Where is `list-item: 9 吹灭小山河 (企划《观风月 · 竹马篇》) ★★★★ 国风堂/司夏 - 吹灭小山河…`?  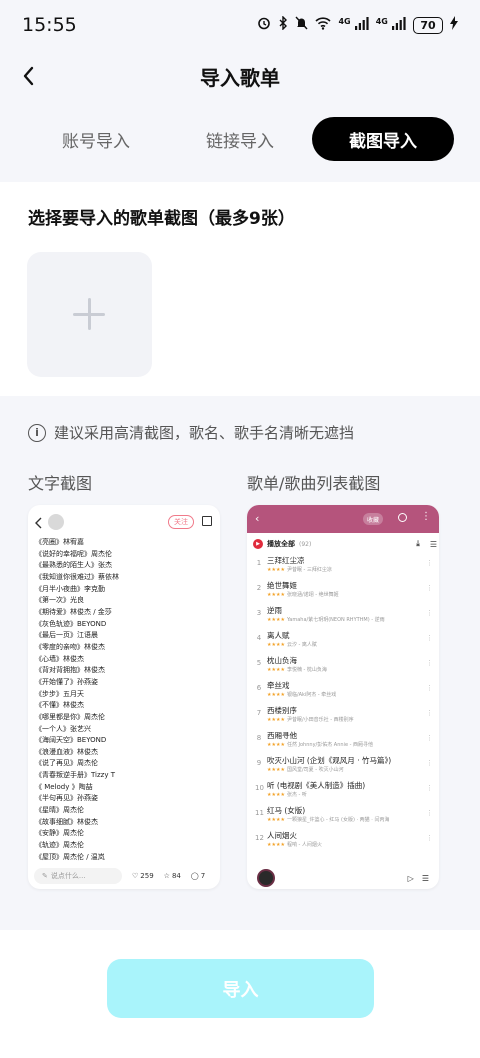
list-item: 9 吹灭小山河 (企划《观风月 · 竹马篇》) ★★★★ 国风堂/司夏 - 吹灭小山河… is located at coordinates (343, 764).